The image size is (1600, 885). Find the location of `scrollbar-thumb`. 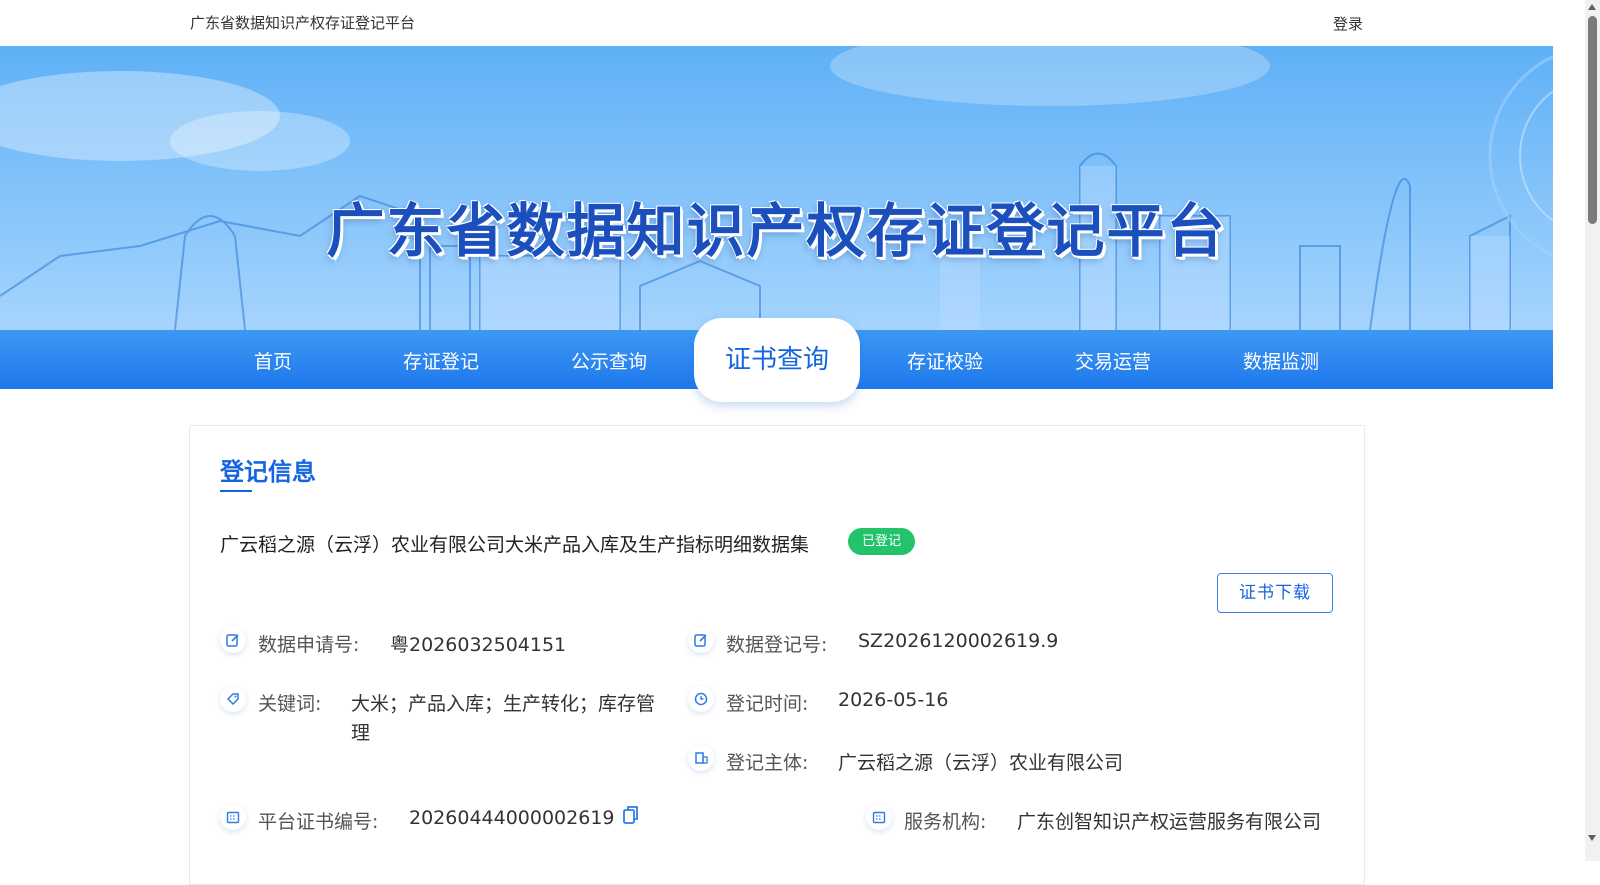

scrollbar-thumb is located at coordinates (1592, 120).